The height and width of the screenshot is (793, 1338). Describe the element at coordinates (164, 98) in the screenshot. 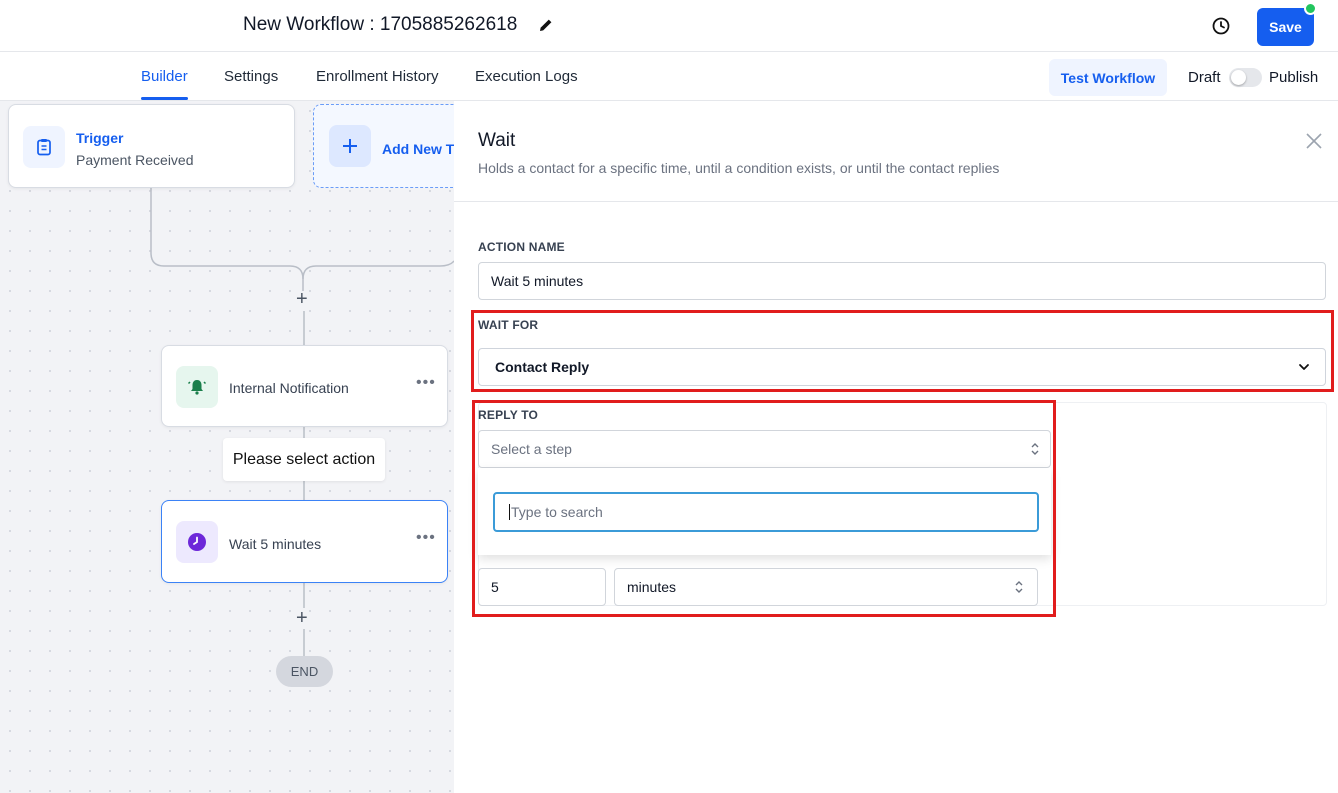

I see `active-tab-indicator` at that location.